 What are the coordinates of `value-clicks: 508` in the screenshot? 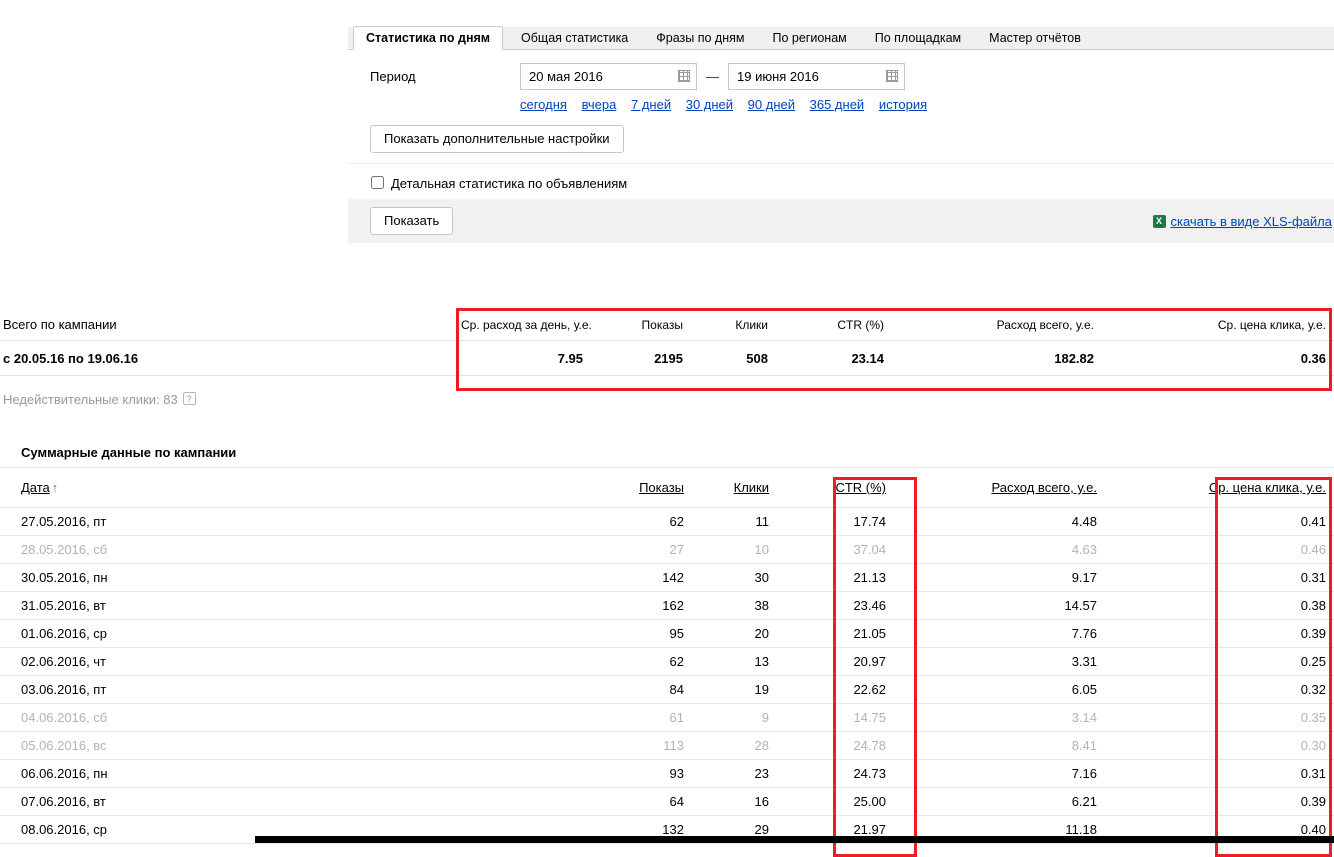 It's located at (757, 358).